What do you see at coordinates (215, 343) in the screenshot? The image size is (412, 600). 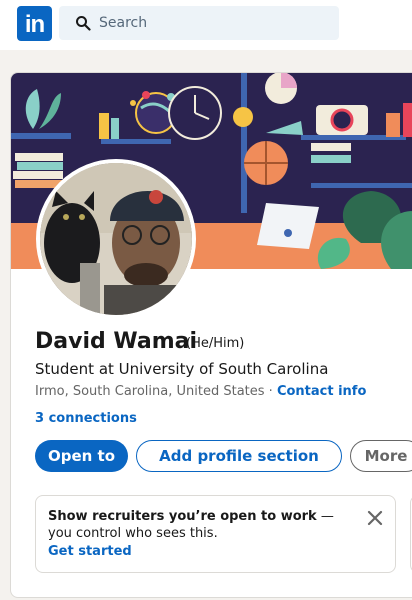 I see `profile-pronouns: (He/Him)` at bounding box center [215, 343].